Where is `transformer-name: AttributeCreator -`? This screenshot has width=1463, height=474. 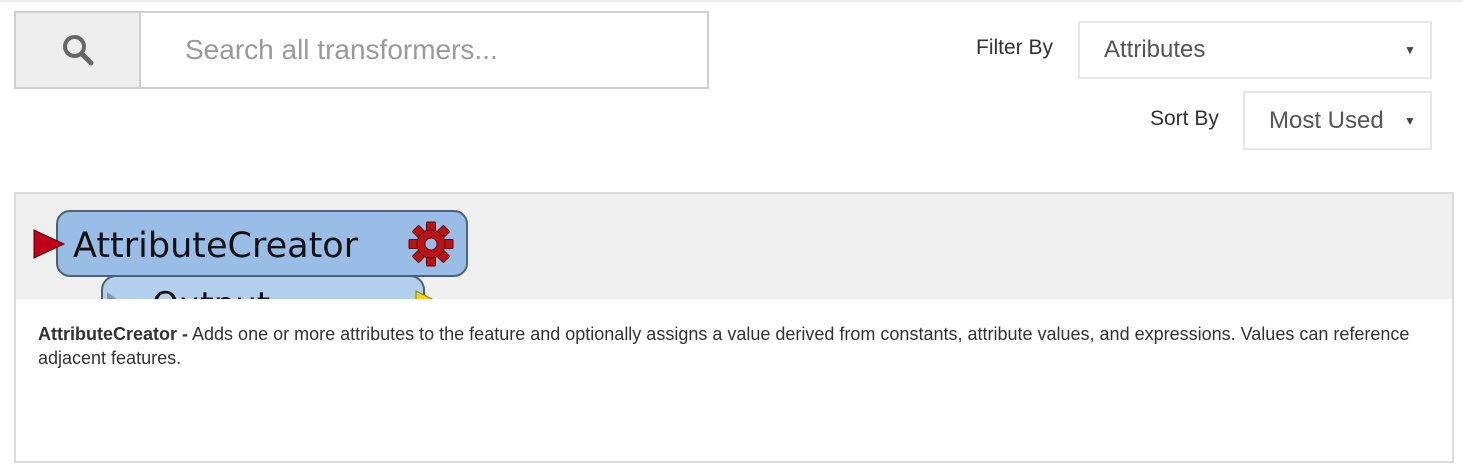 transformer-name: AttributeCreator - is located at coordinates (113, 334).